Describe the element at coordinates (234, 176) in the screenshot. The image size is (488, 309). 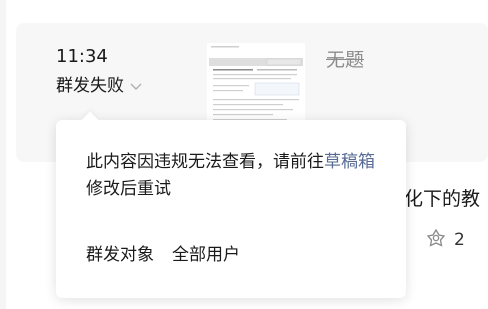
I see `failure-message: 此内容因违规无法查看，请前往草稿箱修改后重试` at that location.